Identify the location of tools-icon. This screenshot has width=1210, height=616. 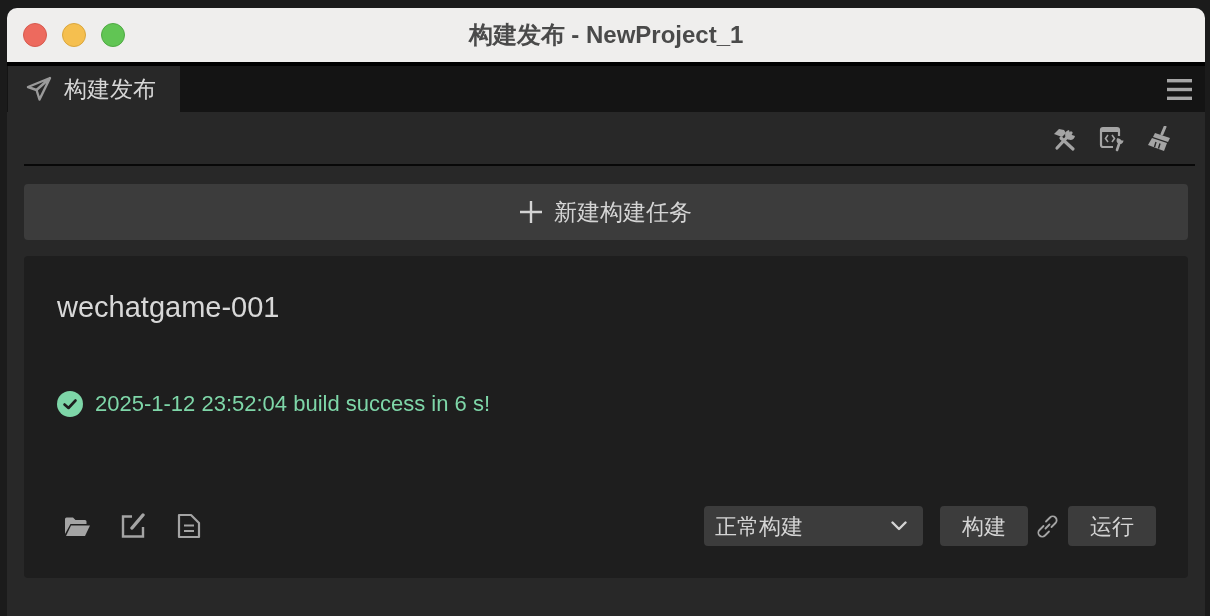
(1065, 139).